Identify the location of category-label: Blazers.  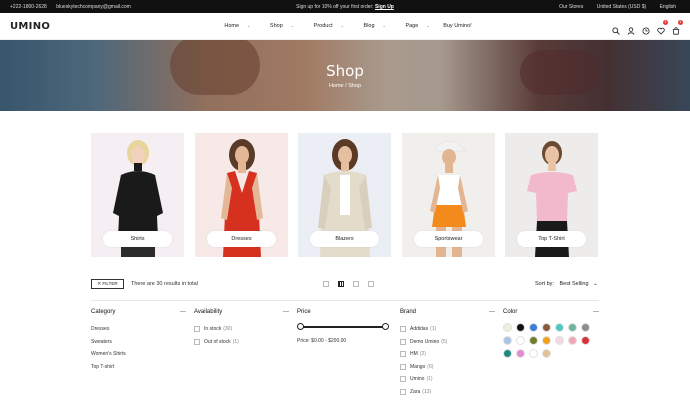
(344, 239).